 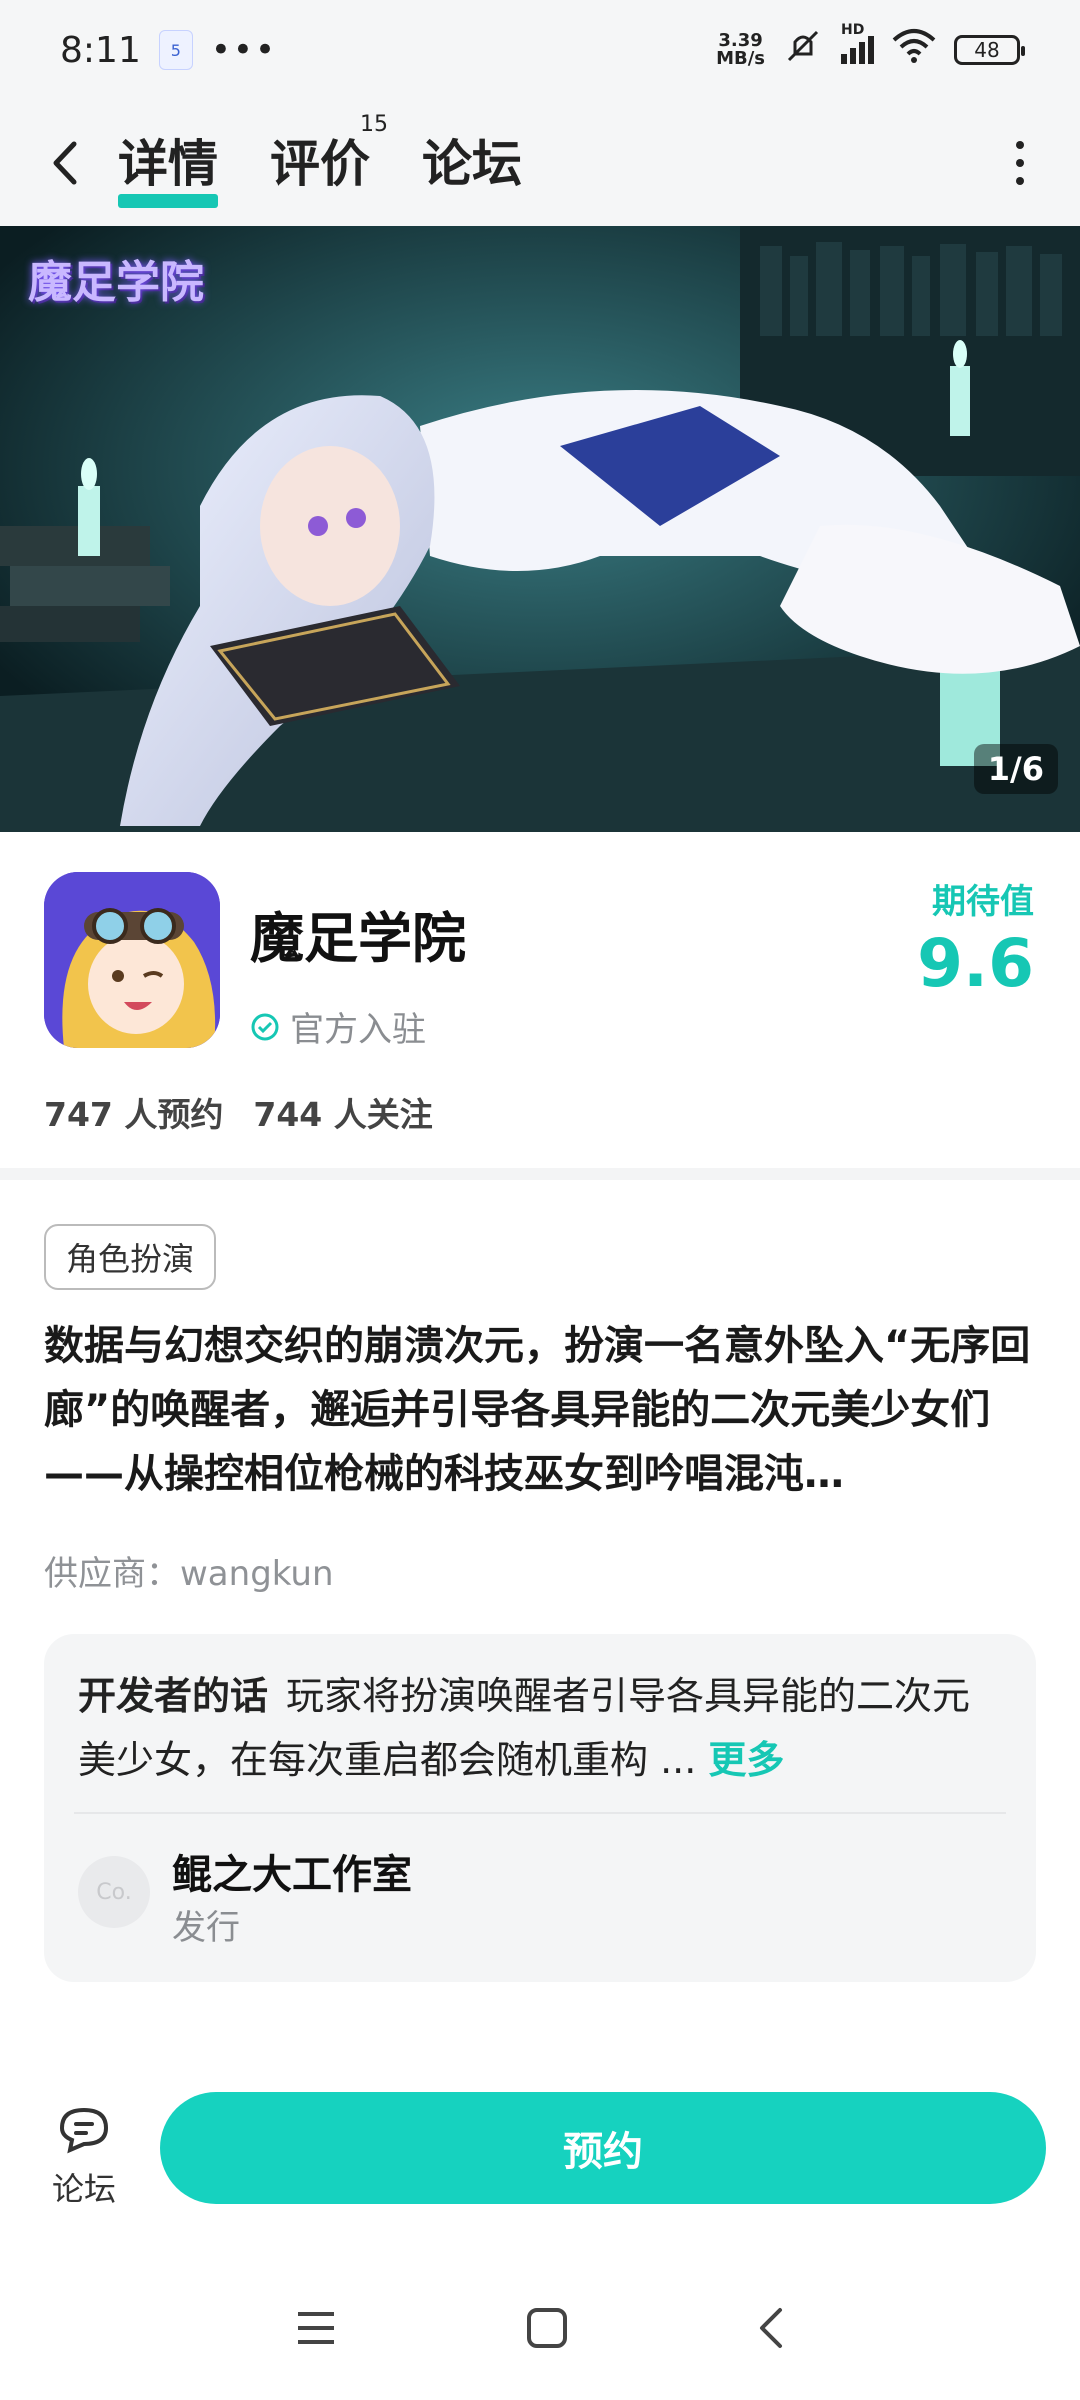 I want to click on forum-button: 论坛, so click(x=84, y=2157).